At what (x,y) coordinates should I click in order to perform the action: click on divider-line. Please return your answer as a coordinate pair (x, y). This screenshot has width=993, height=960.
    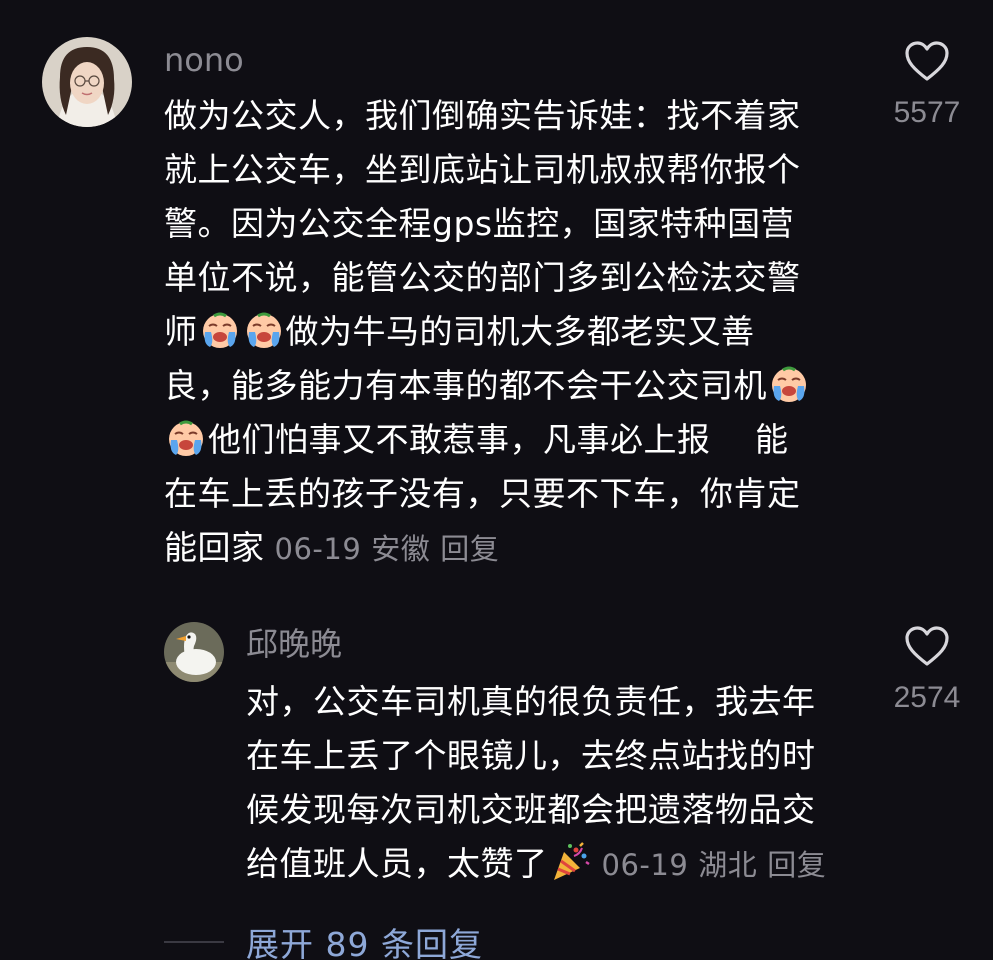
    Looking at the image, I should click on (194, 942).